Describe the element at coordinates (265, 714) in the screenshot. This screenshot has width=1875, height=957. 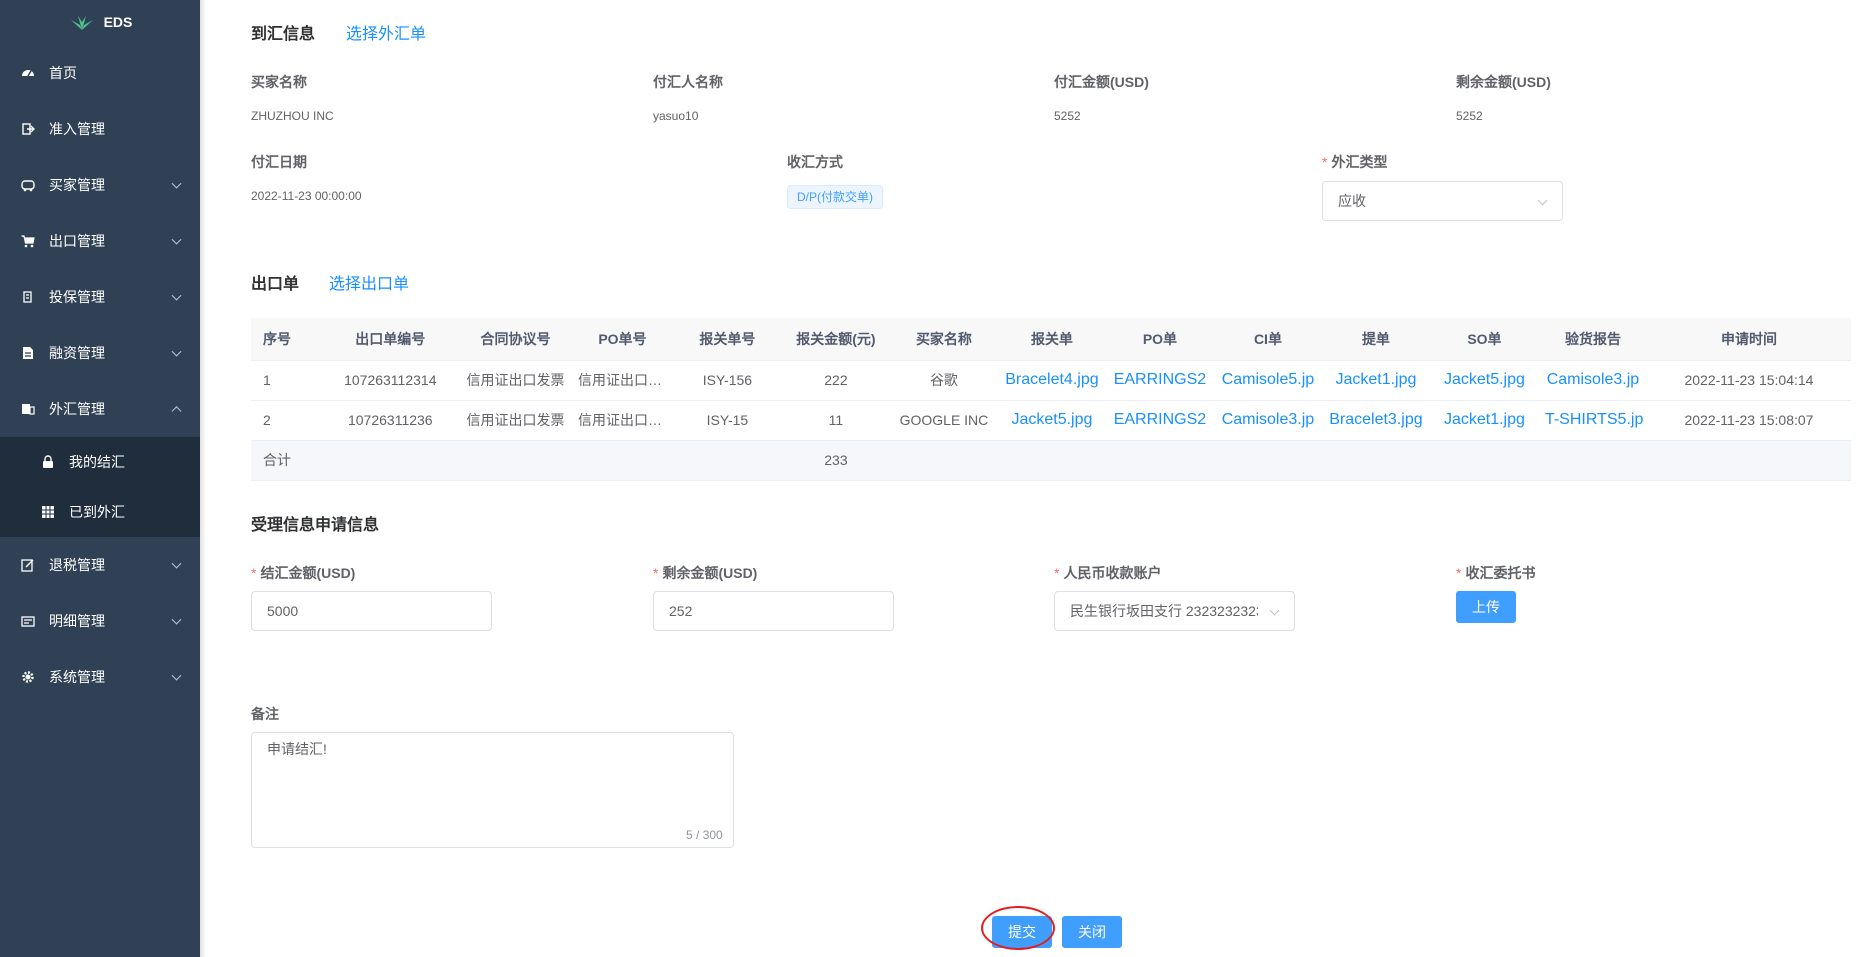
I see `remark-label: 备注` at that location.